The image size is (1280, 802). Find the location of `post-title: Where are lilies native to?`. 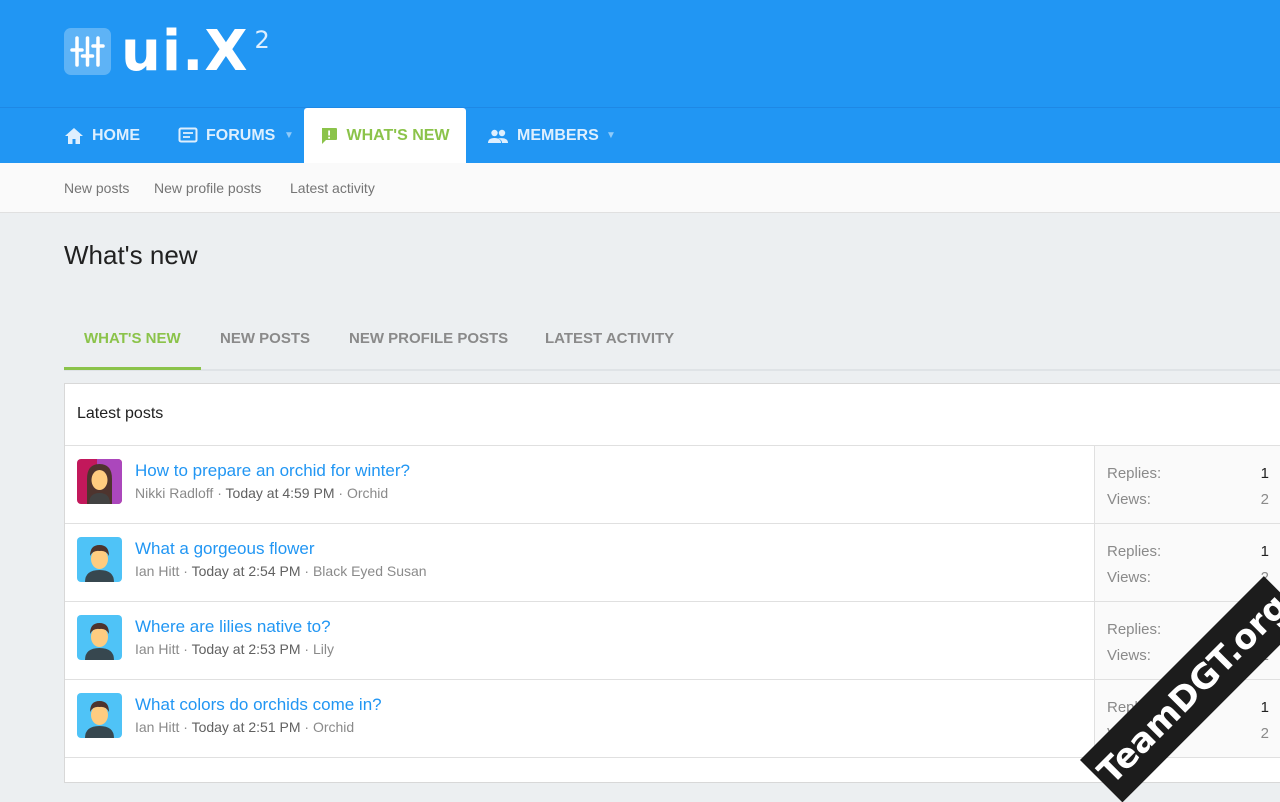

post-title: Where are lilies native to? is located at coordinates (233, 627).